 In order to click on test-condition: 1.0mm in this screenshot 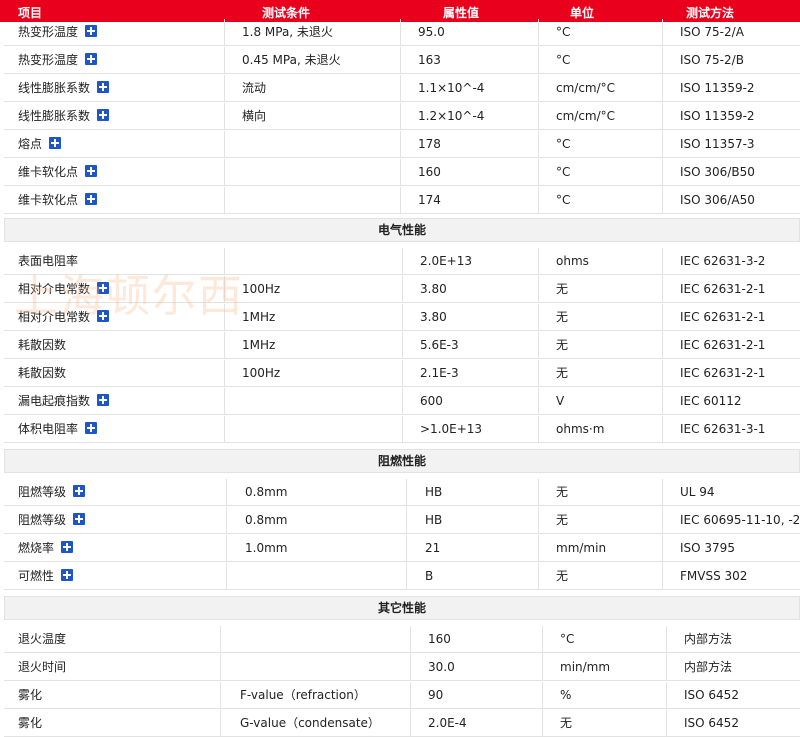, I will do `click(266, 548)`.